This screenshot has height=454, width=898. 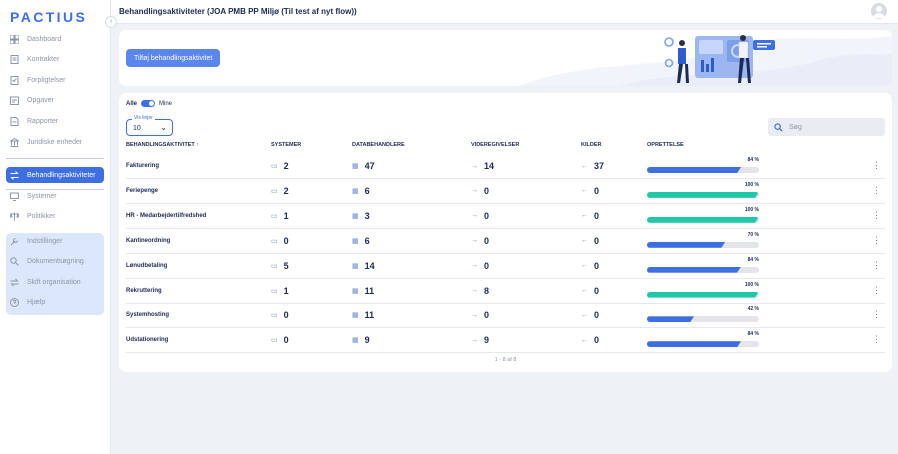 What do you see at coordinates (198, 145) in the screenshot?
I see `sort-asc-icon: ↑` at bounding box center [198, 145].